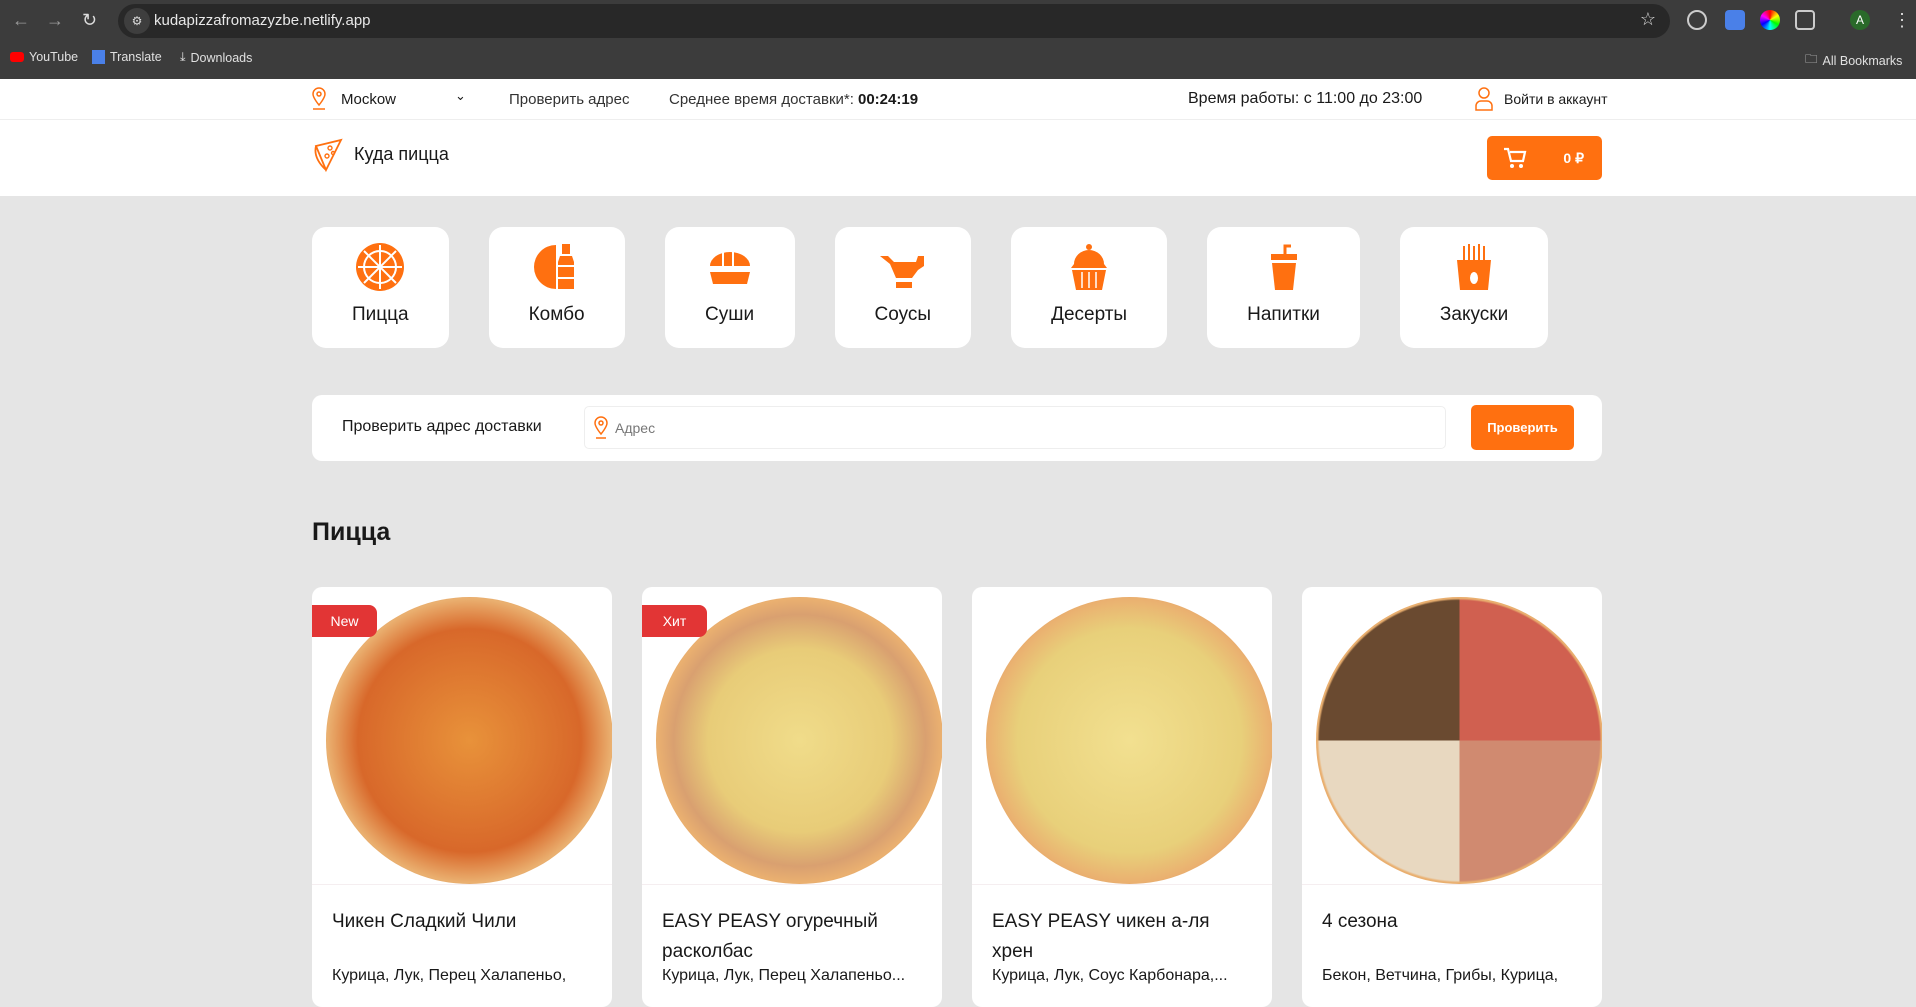 This screenshot has height=1007, width=1916. I want to click on category-label: Соусы, so click(903, 314).